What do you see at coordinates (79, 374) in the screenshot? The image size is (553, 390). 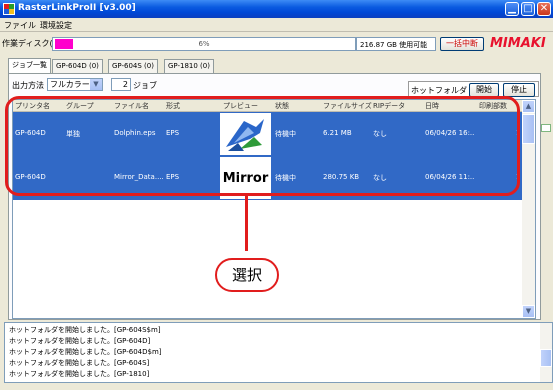 I see `log-line: ホットフォルダを開始しました。[GP-1810]` at bounding box center [79, 374].